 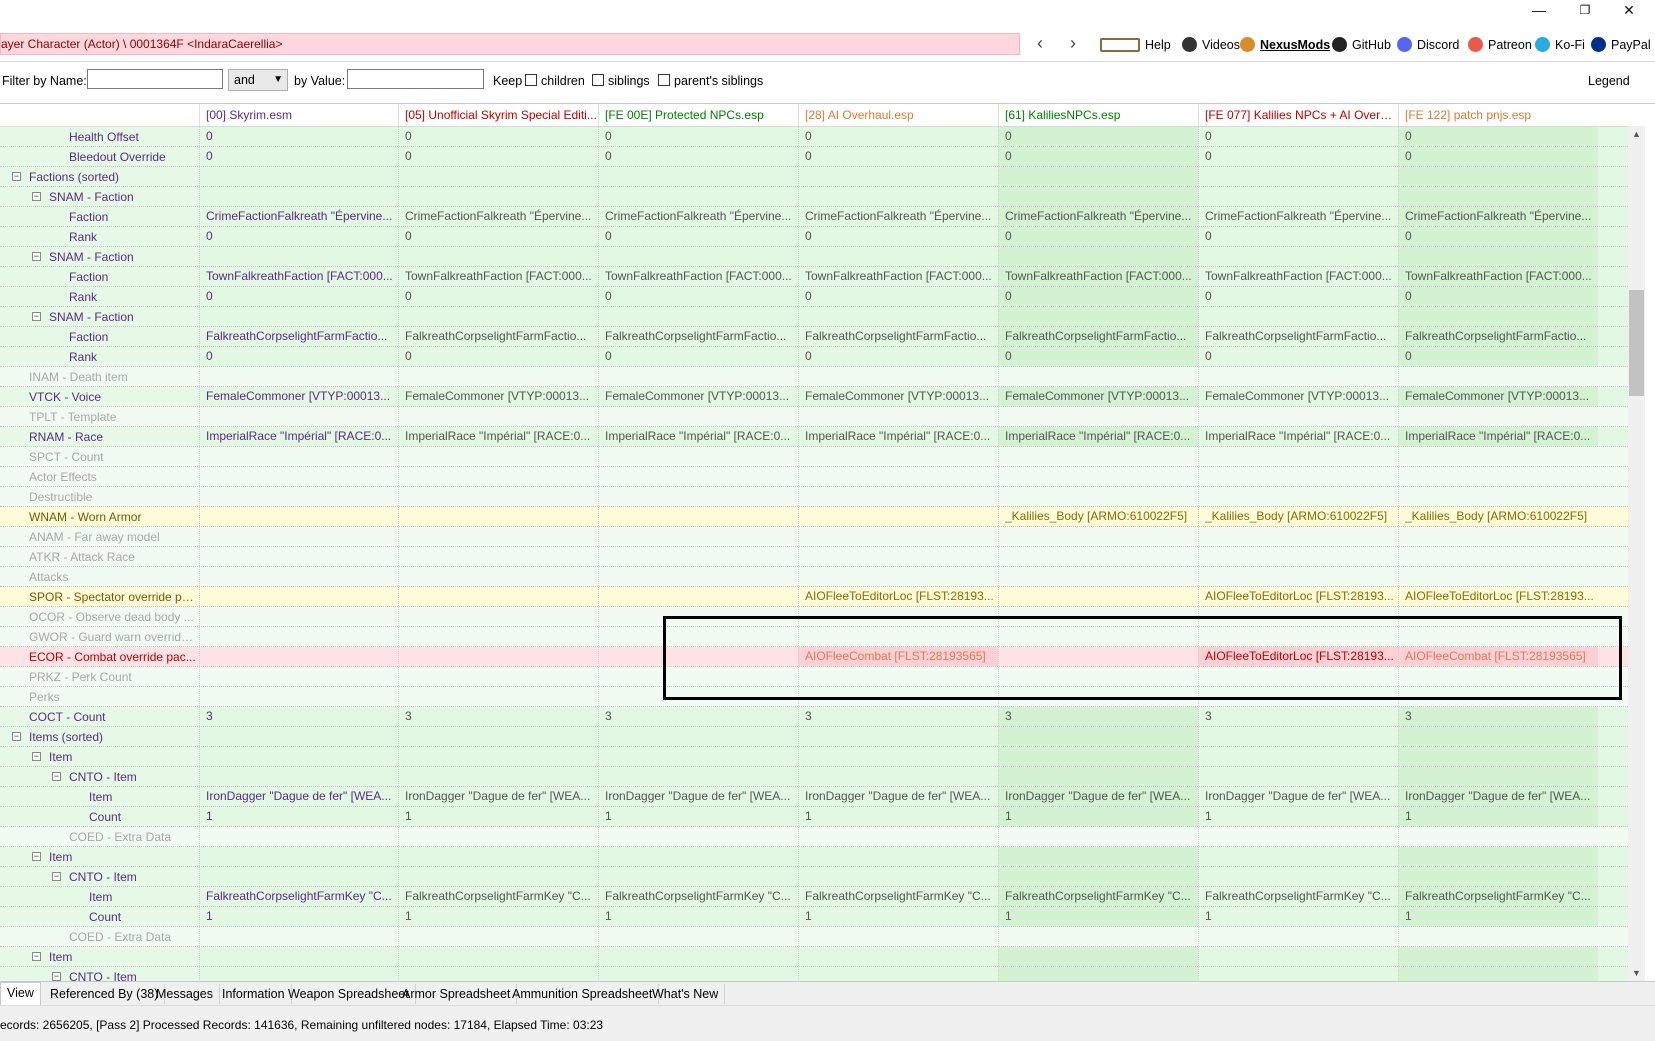 What do you see at coordinates (1098, 115) in the screenshot?
I see `column-header: [61] KaliliesNPCs.esp` at bounding box center [1098, 115].